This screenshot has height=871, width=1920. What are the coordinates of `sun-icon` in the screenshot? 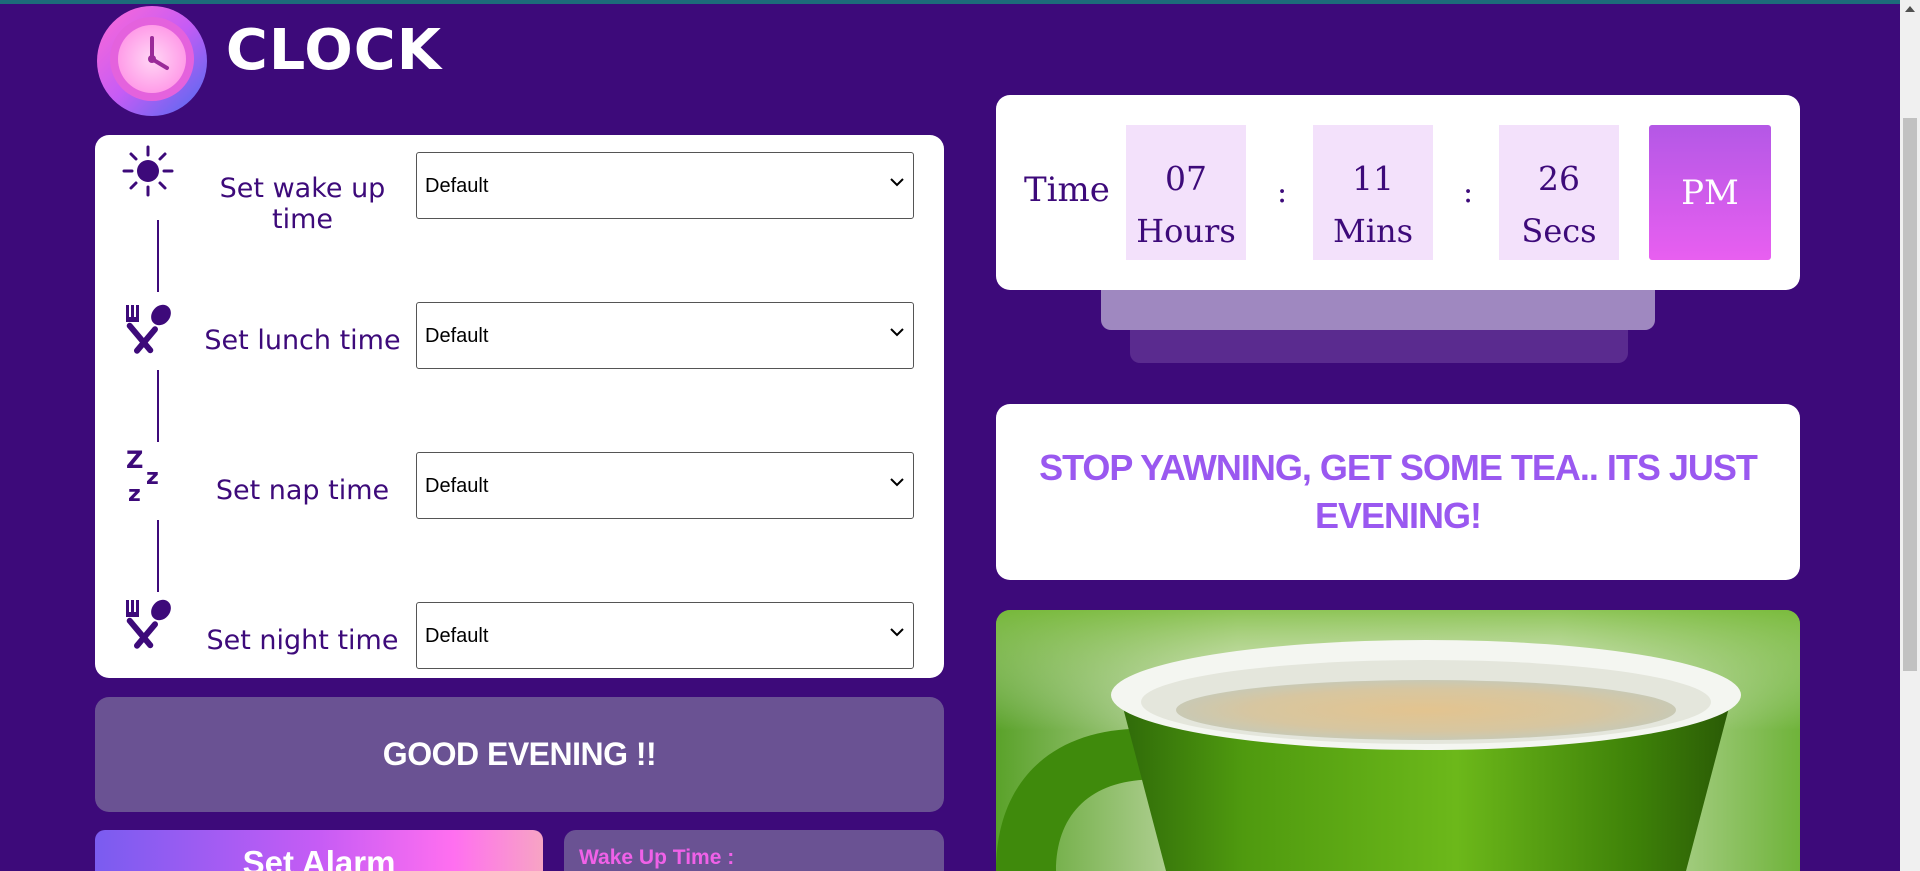 It's located at (148, 171).